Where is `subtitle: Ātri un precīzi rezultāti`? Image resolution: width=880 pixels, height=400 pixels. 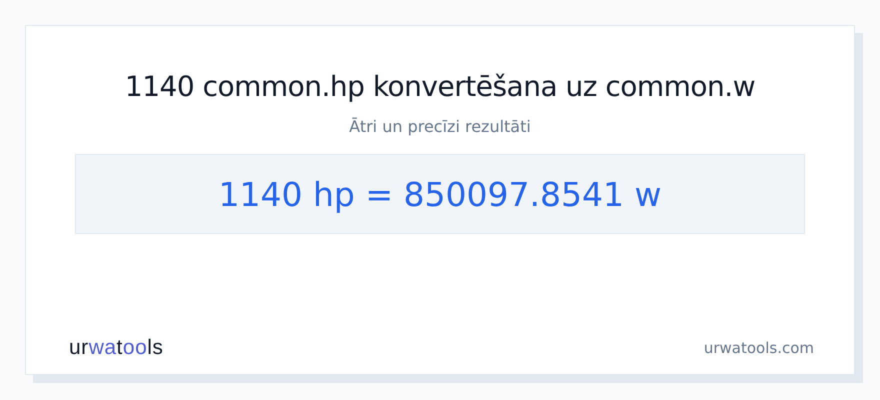
subtitle: Ātri un precīzi rezultāti is located at coordinates (440, 126).